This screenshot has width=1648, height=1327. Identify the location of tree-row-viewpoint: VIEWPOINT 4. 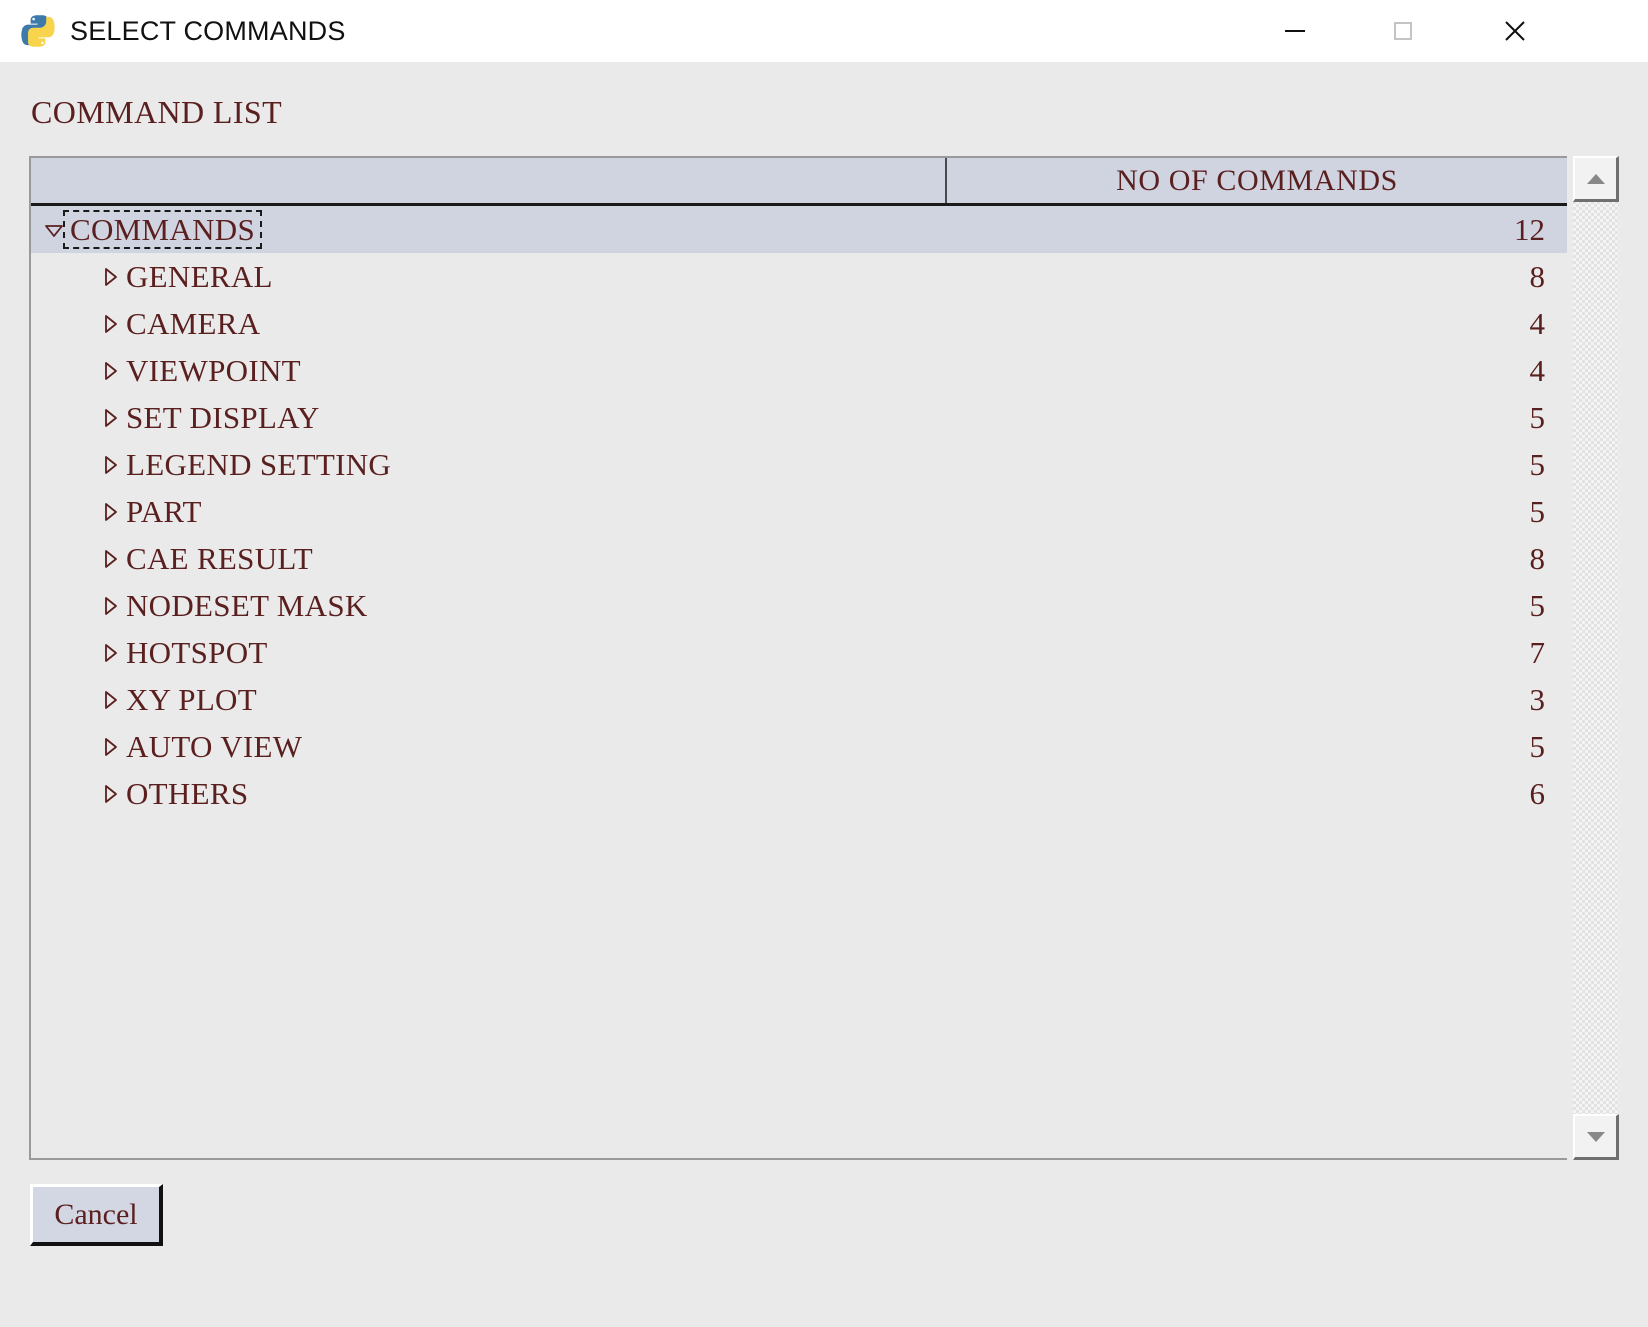
(799, 370).